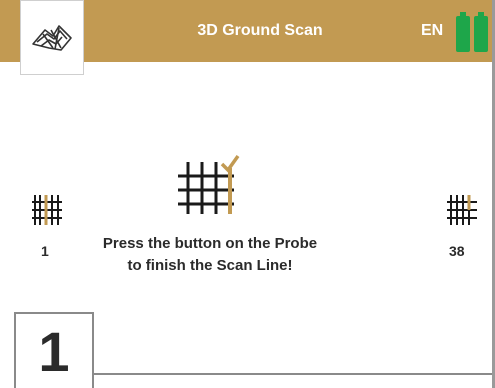 The width and height of the screenshot is (495, 388). What do you see at coordinates (45, 251) in the screenshot?
I see `current-line-number: 1` at bounding box center [45, 251].